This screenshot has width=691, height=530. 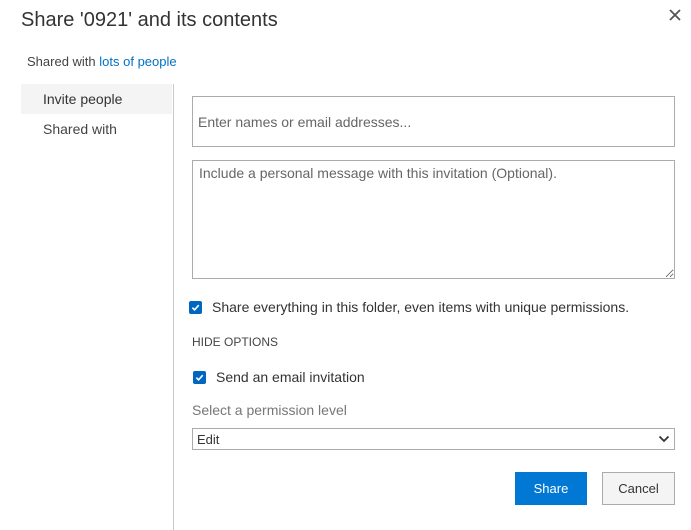 I want to click on nav-item-shared-with: Shared with, so click(x=96, y=129).